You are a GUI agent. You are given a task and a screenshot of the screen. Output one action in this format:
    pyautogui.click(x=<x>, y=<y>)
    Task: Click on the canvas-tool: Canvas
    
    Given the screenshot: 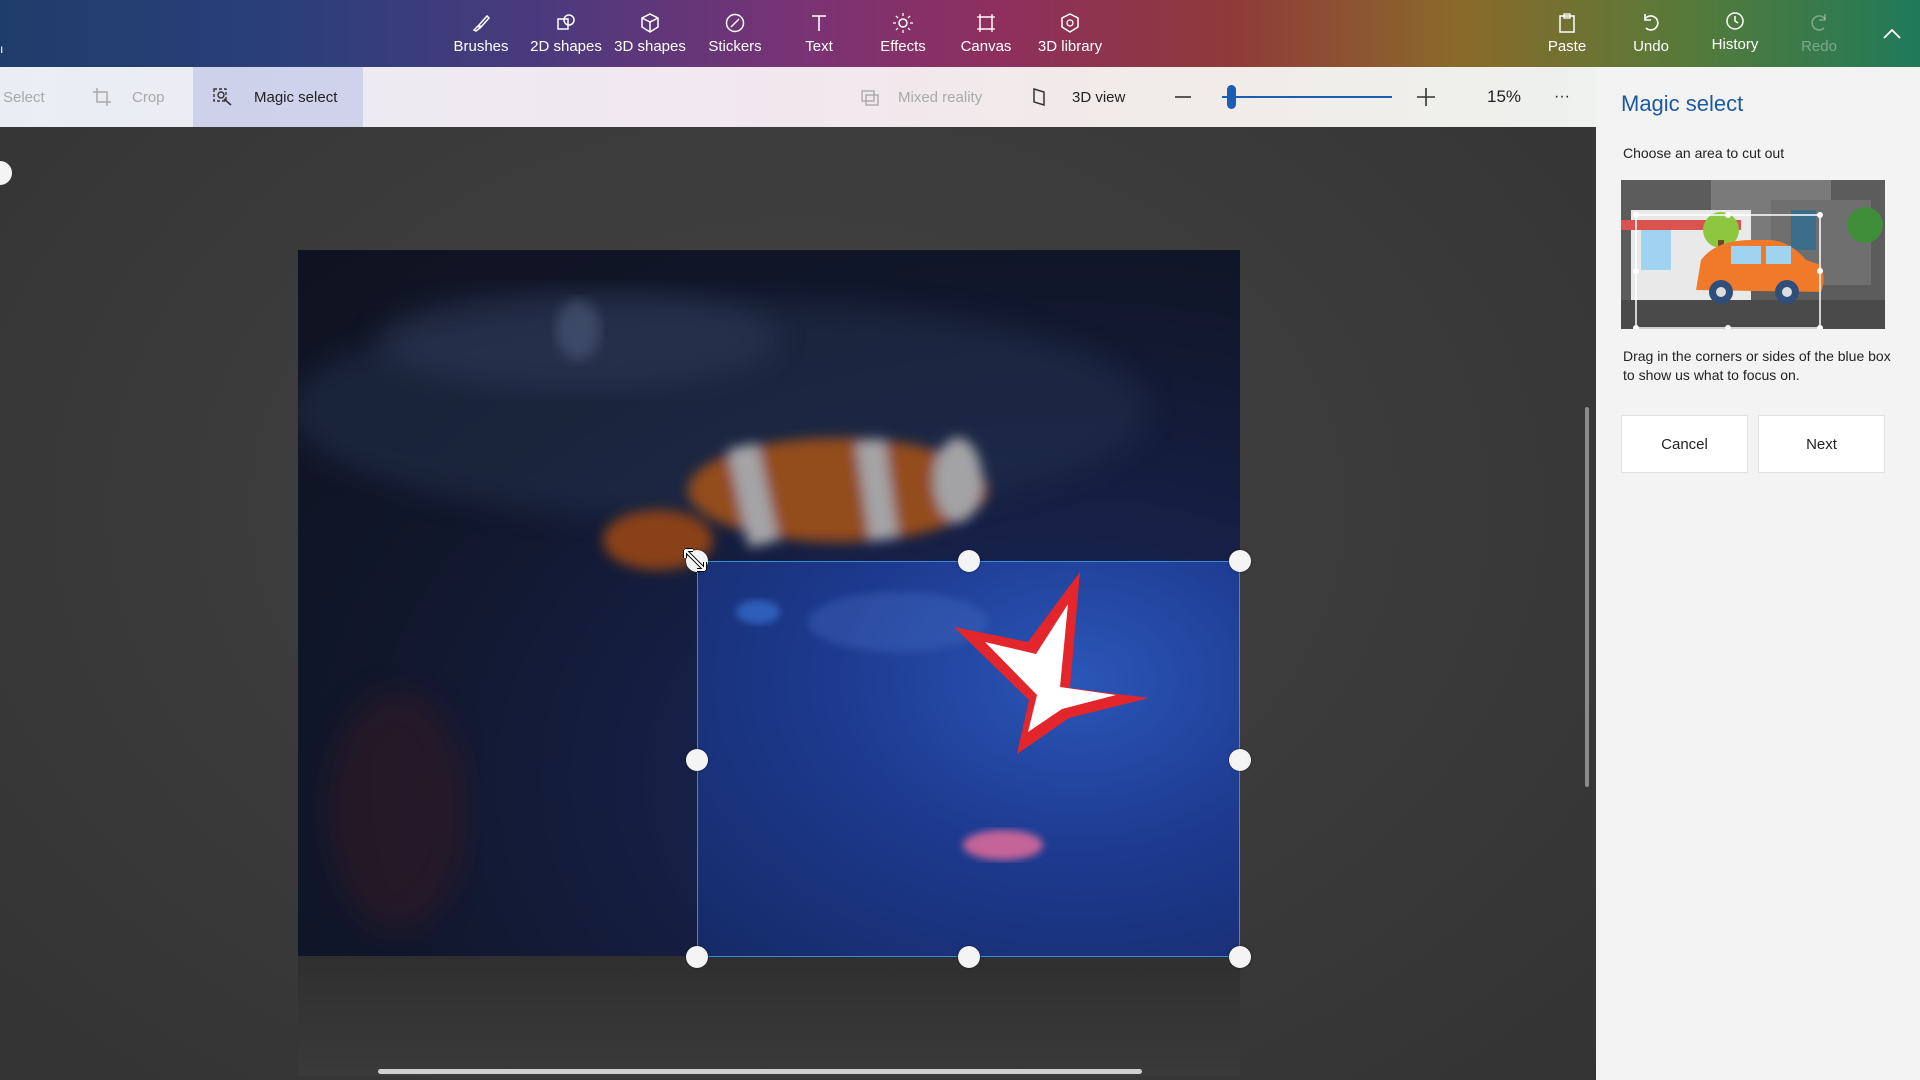 What is the action you would take?
    pyautogui.click(x=986, y=33)
    